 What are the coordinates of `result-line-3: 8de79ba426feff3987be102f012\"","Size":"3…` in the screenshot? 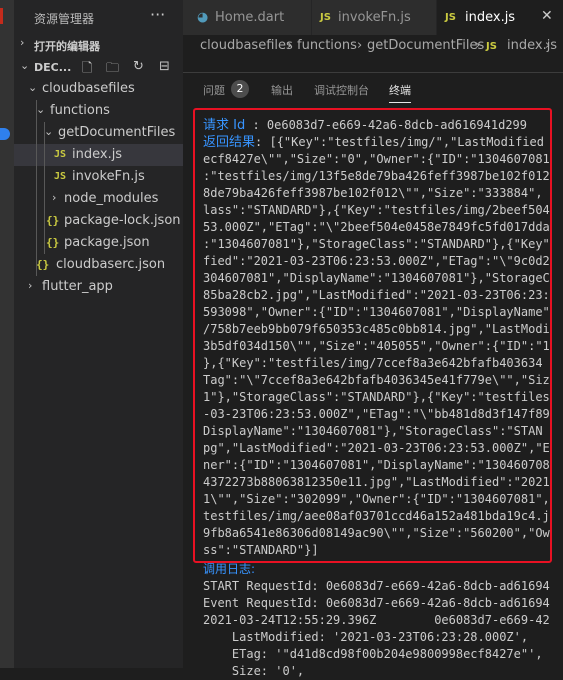 It's located at (373, 193).